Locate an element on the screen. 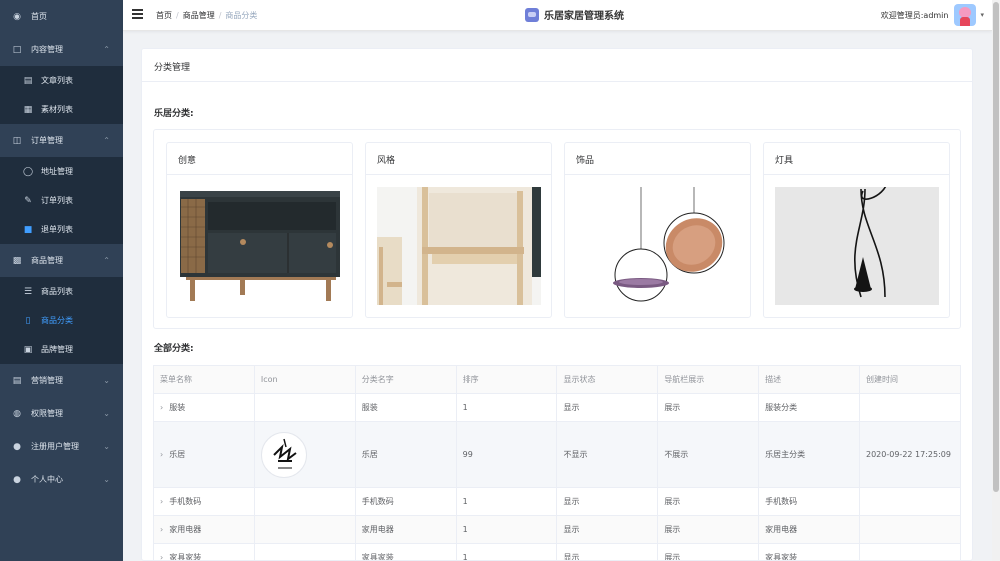 The height and width of the screenshot is (561, 1000). table-header: 菜单名称 is located at coordinates (204, 379).